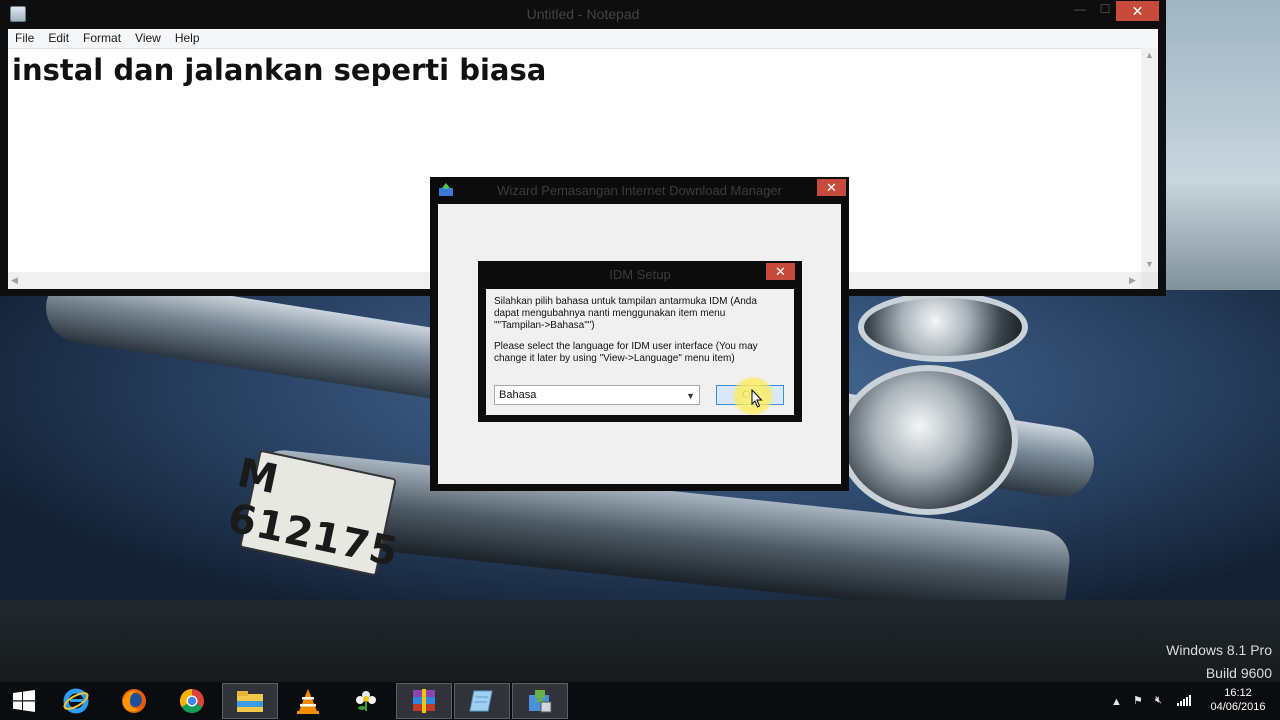 The width and height of the screenshot is (1280, 720). Describe the element at coordinates (1149, 280) in the screenshot. I see `scrollbar-corner` at that location.